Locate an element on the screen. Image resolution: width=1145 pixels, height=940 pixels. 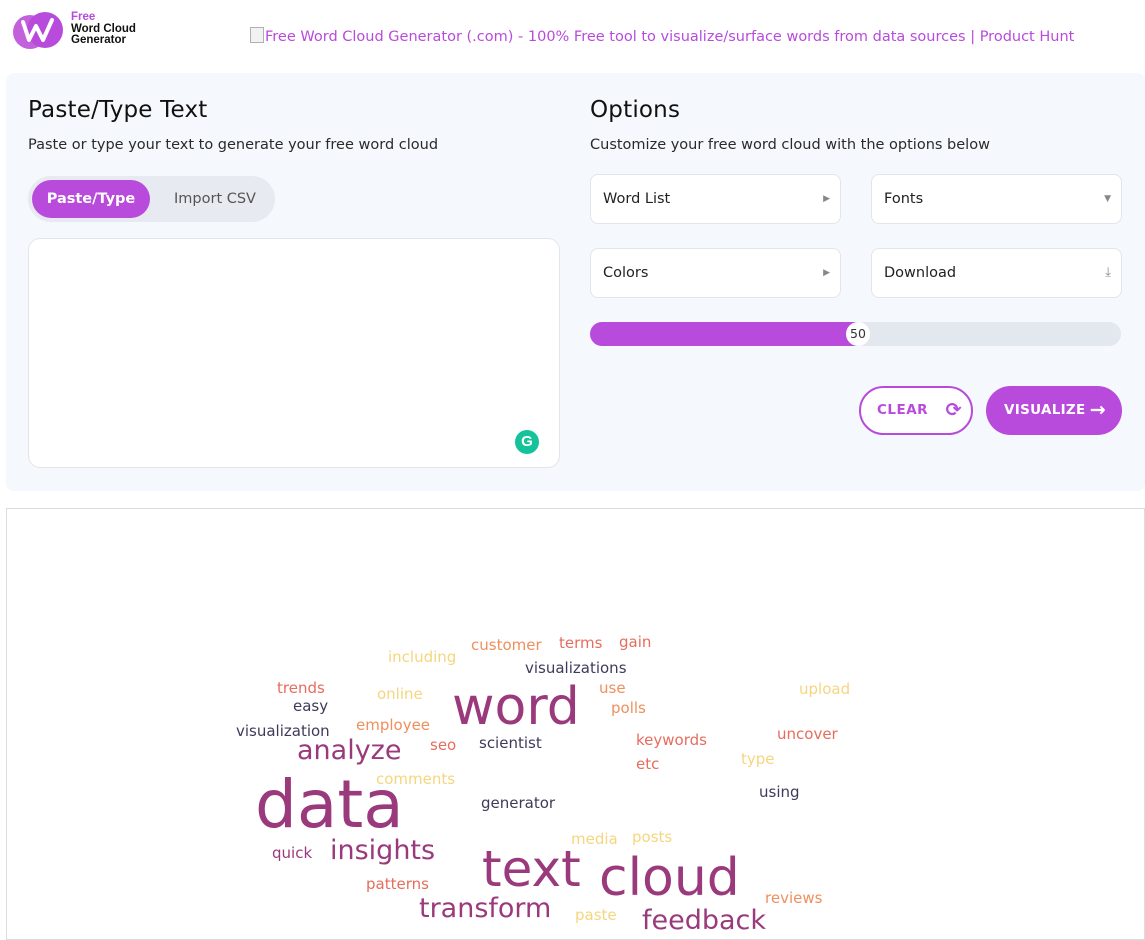
clear-button: CLEAR ⟳ is located at coordinates (916, 410).